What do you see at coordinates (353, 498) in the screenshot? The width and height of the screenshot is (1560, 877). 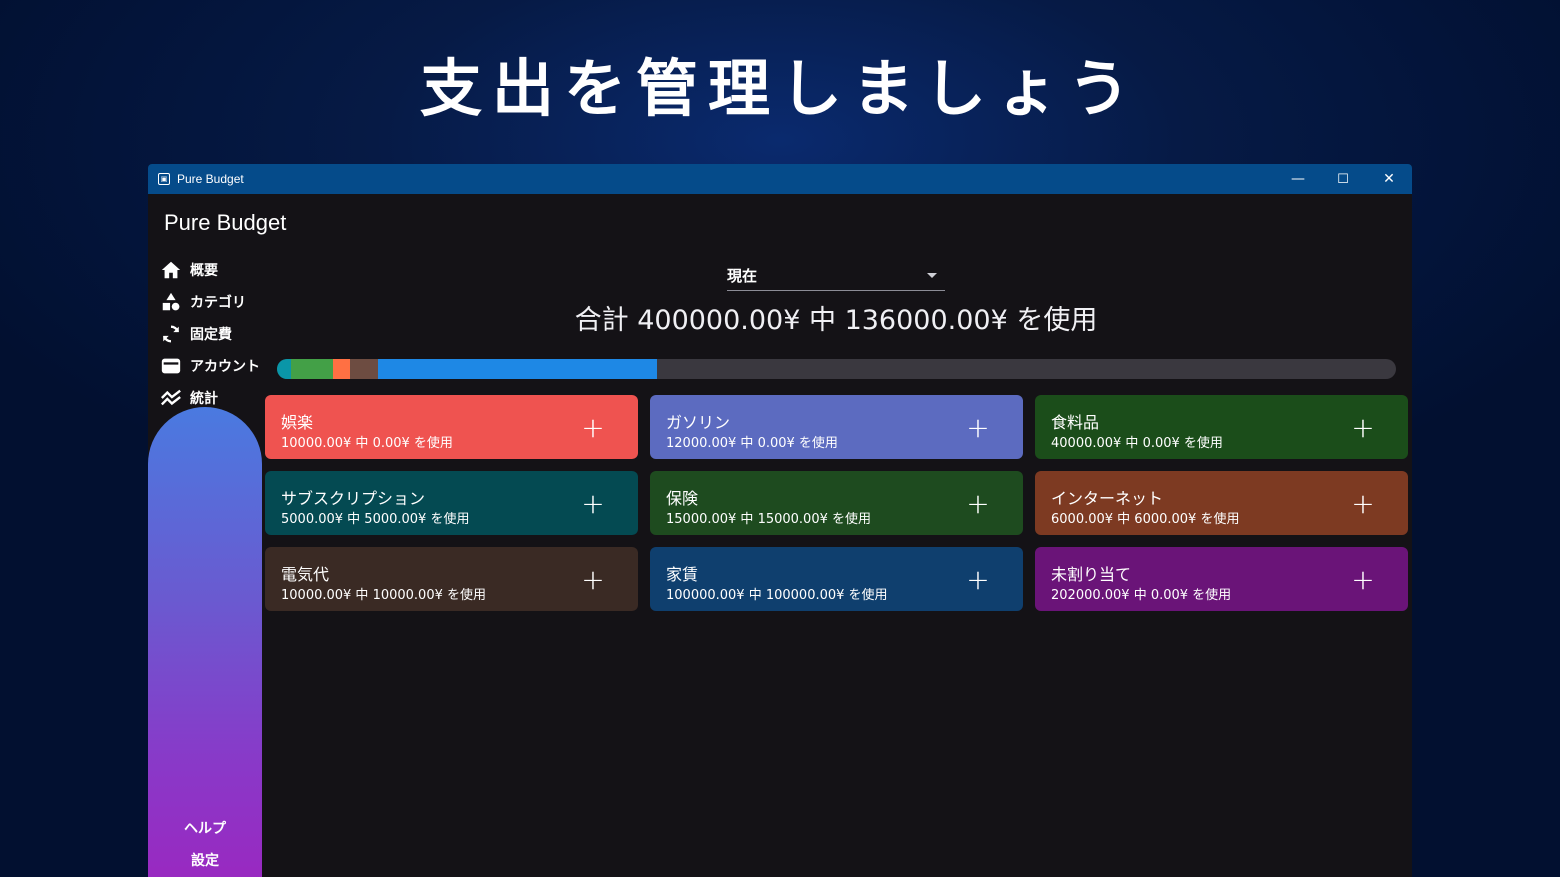 I see `category-name: サブスクリプション` at bounding box center [353, 498].